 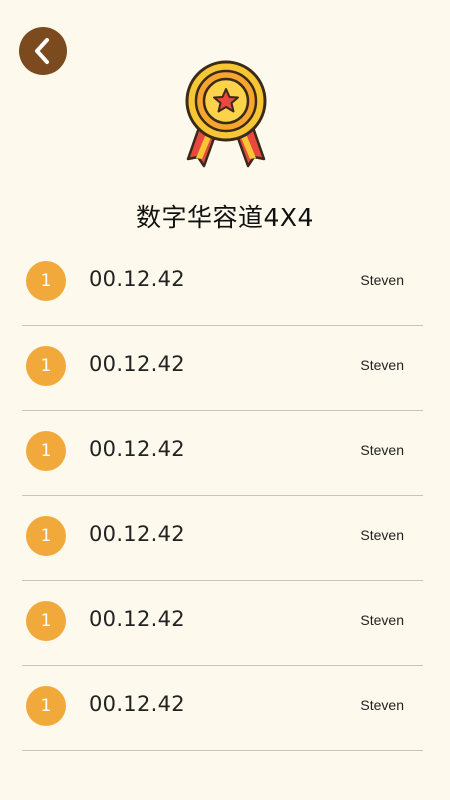 I want to click on chevron-left-icon, so click(x=42, y=51).